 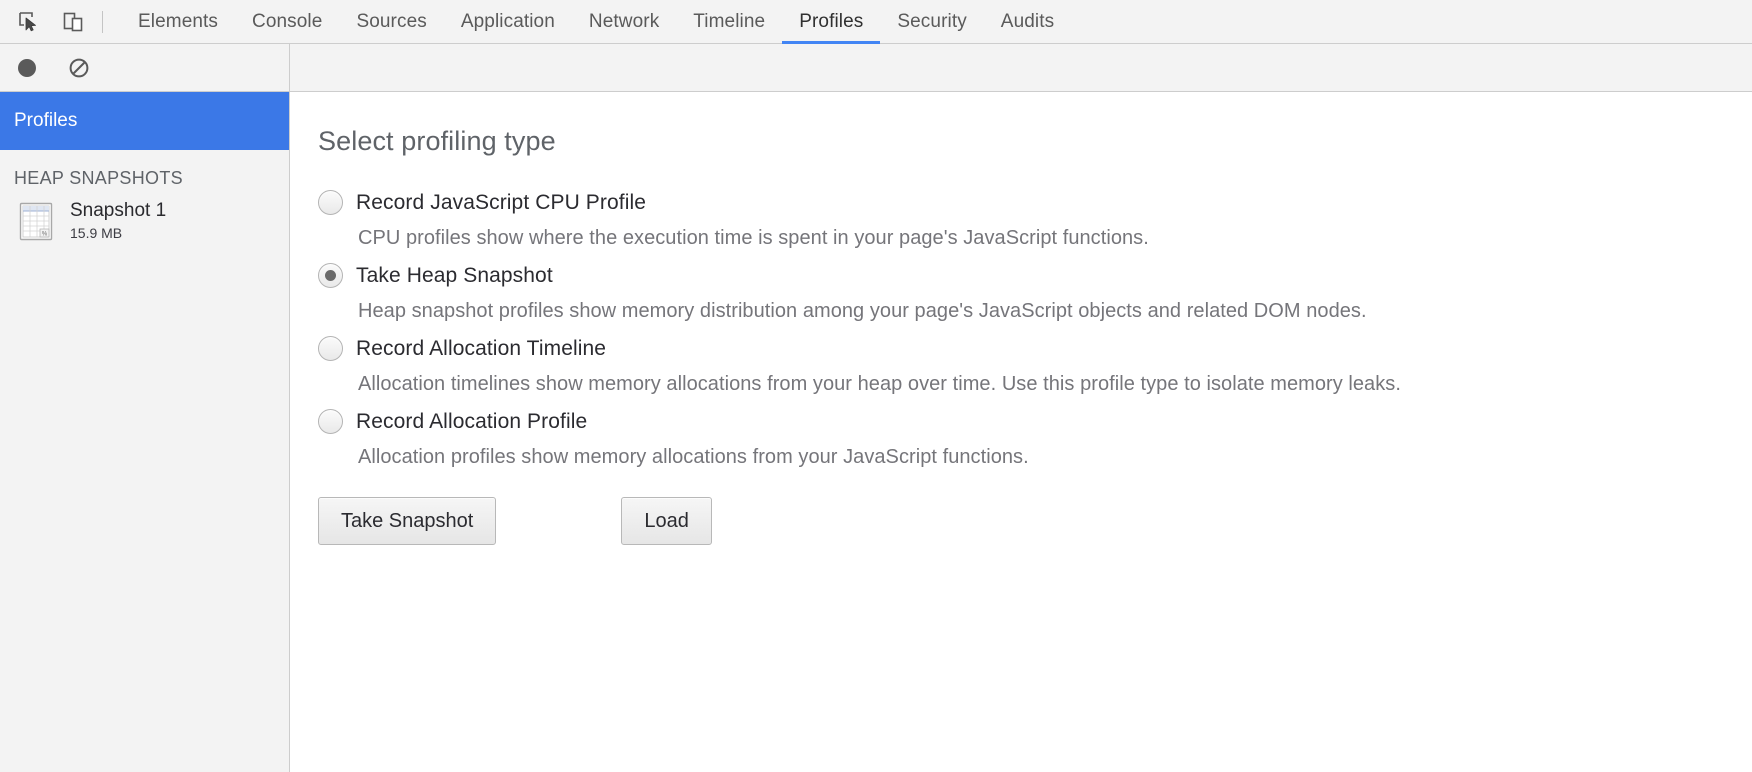 What do you see at coordinates (79, 68) in the screenshot?
I see `clear-no-entry-icon` at bounding box center [79, 68].